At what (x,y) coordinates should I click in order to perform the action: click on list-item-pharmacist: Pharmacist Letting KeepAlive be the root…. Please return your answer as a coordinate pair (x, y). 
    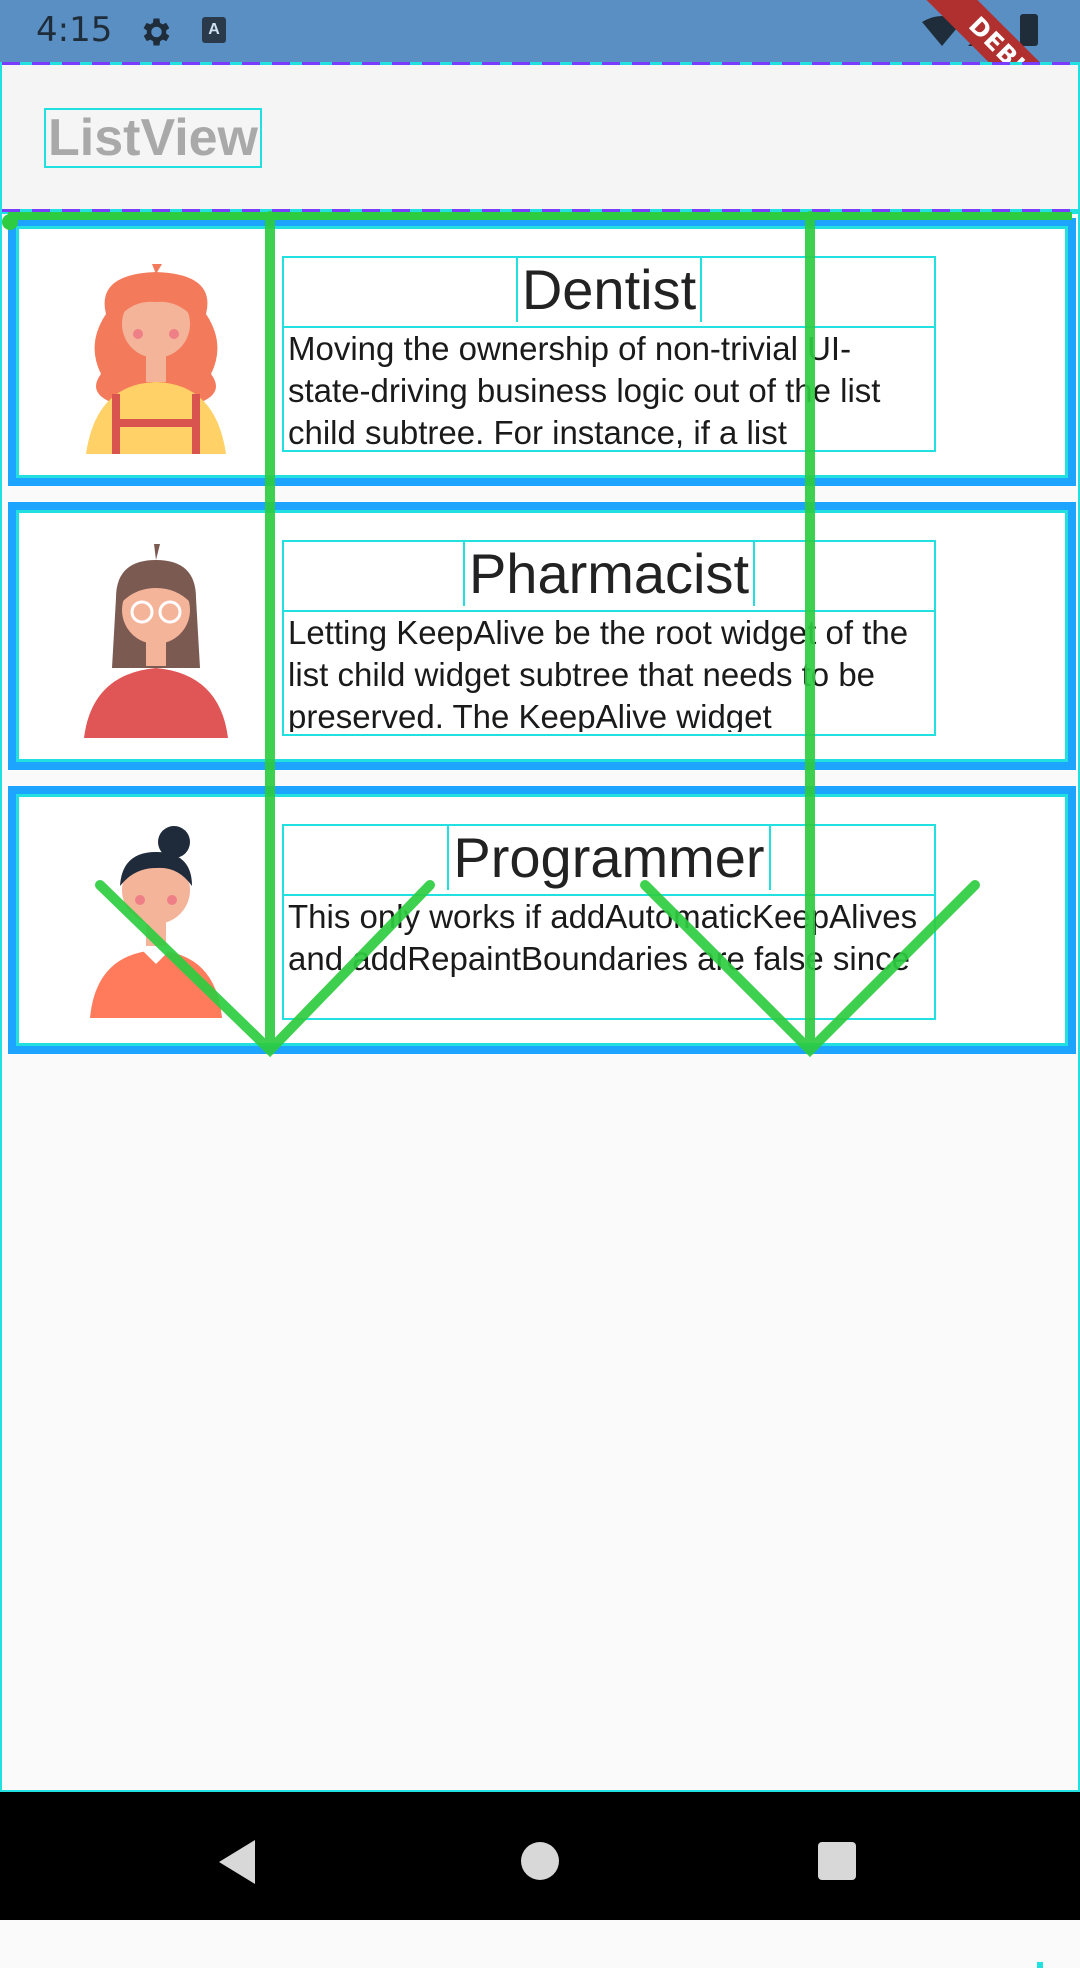
    Looking at the image, I should click on (542, 636).